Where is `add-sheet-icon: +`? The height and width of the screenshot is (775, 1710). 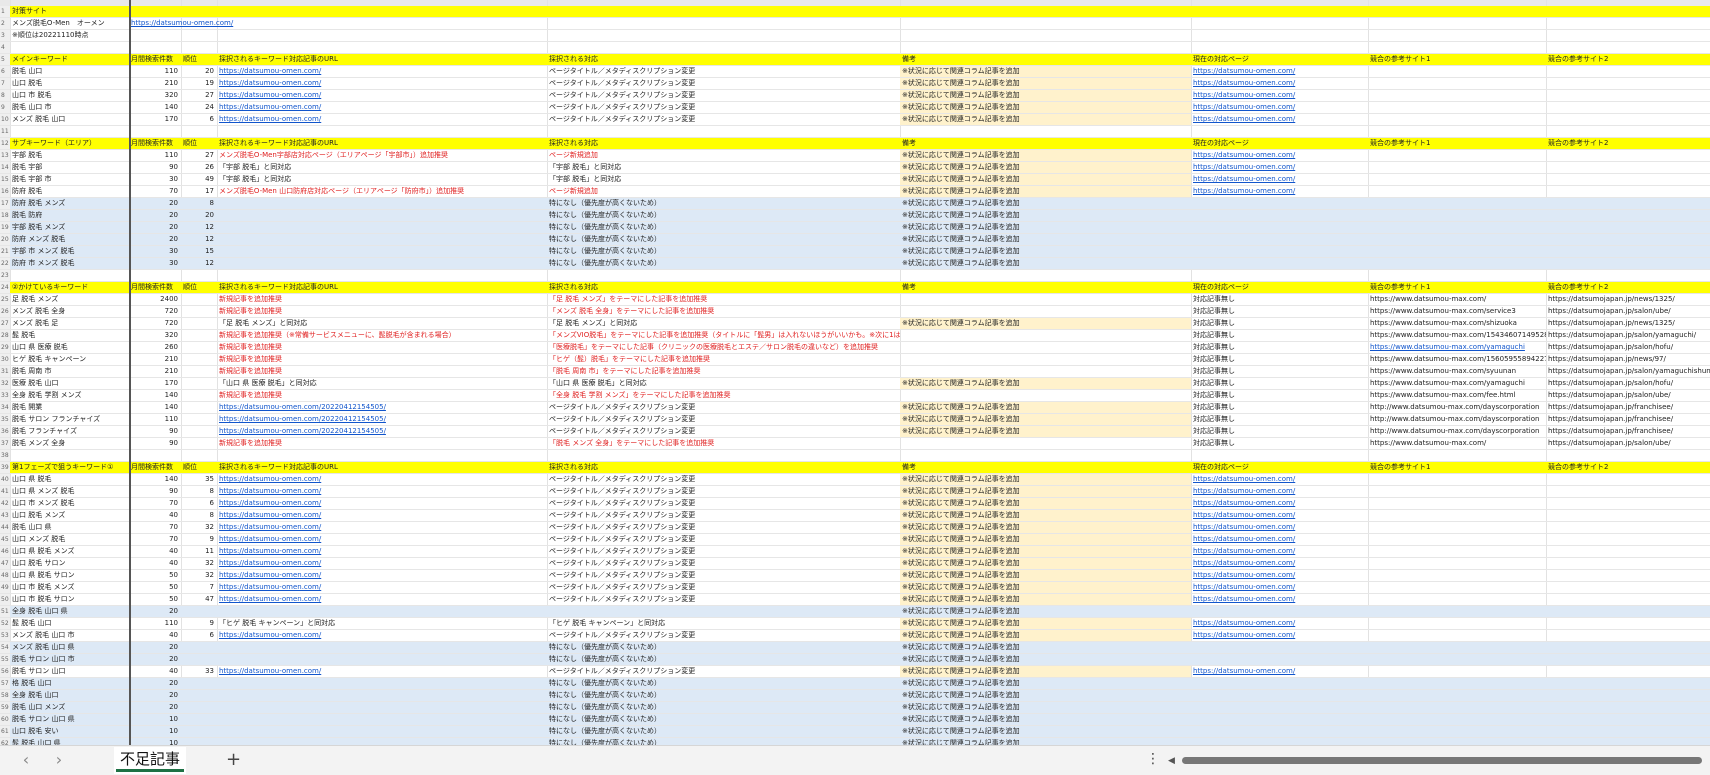
add-sheet-icon: + is located at coordinates (233, 760).